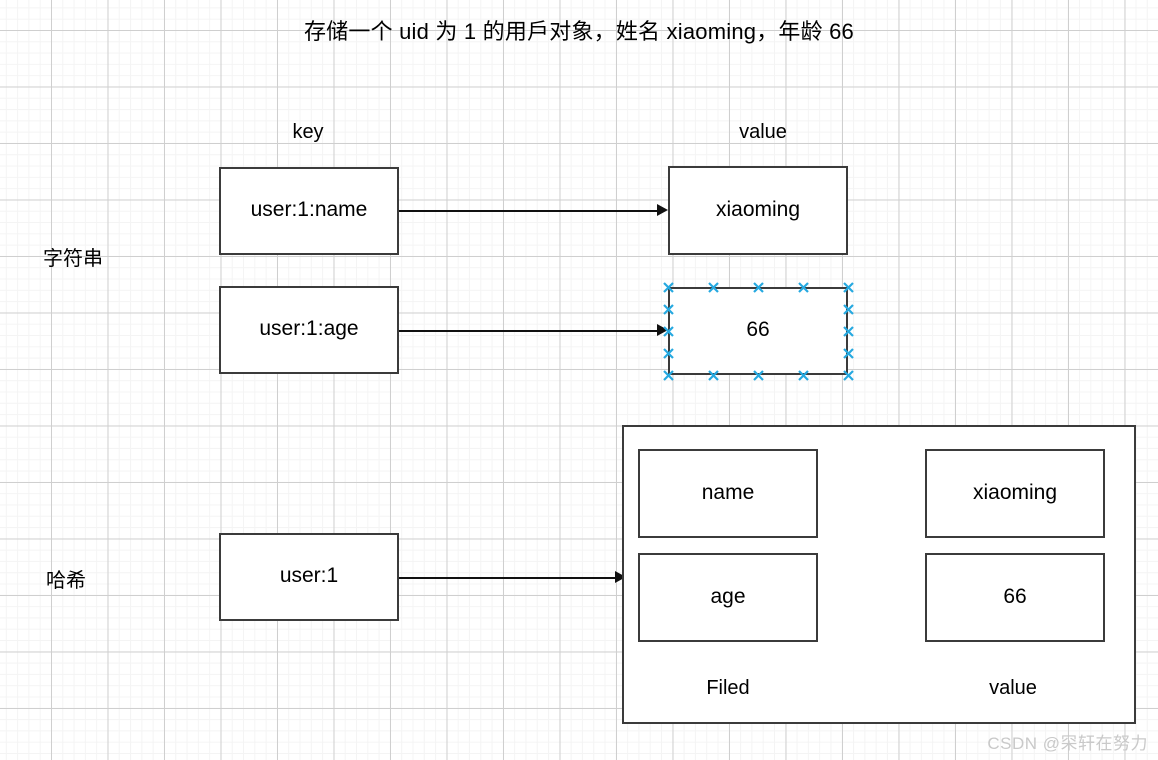 The height and width of the screenshot is (760, 1158). I want to click on row-label-string: 字符串, so click(73, 259).